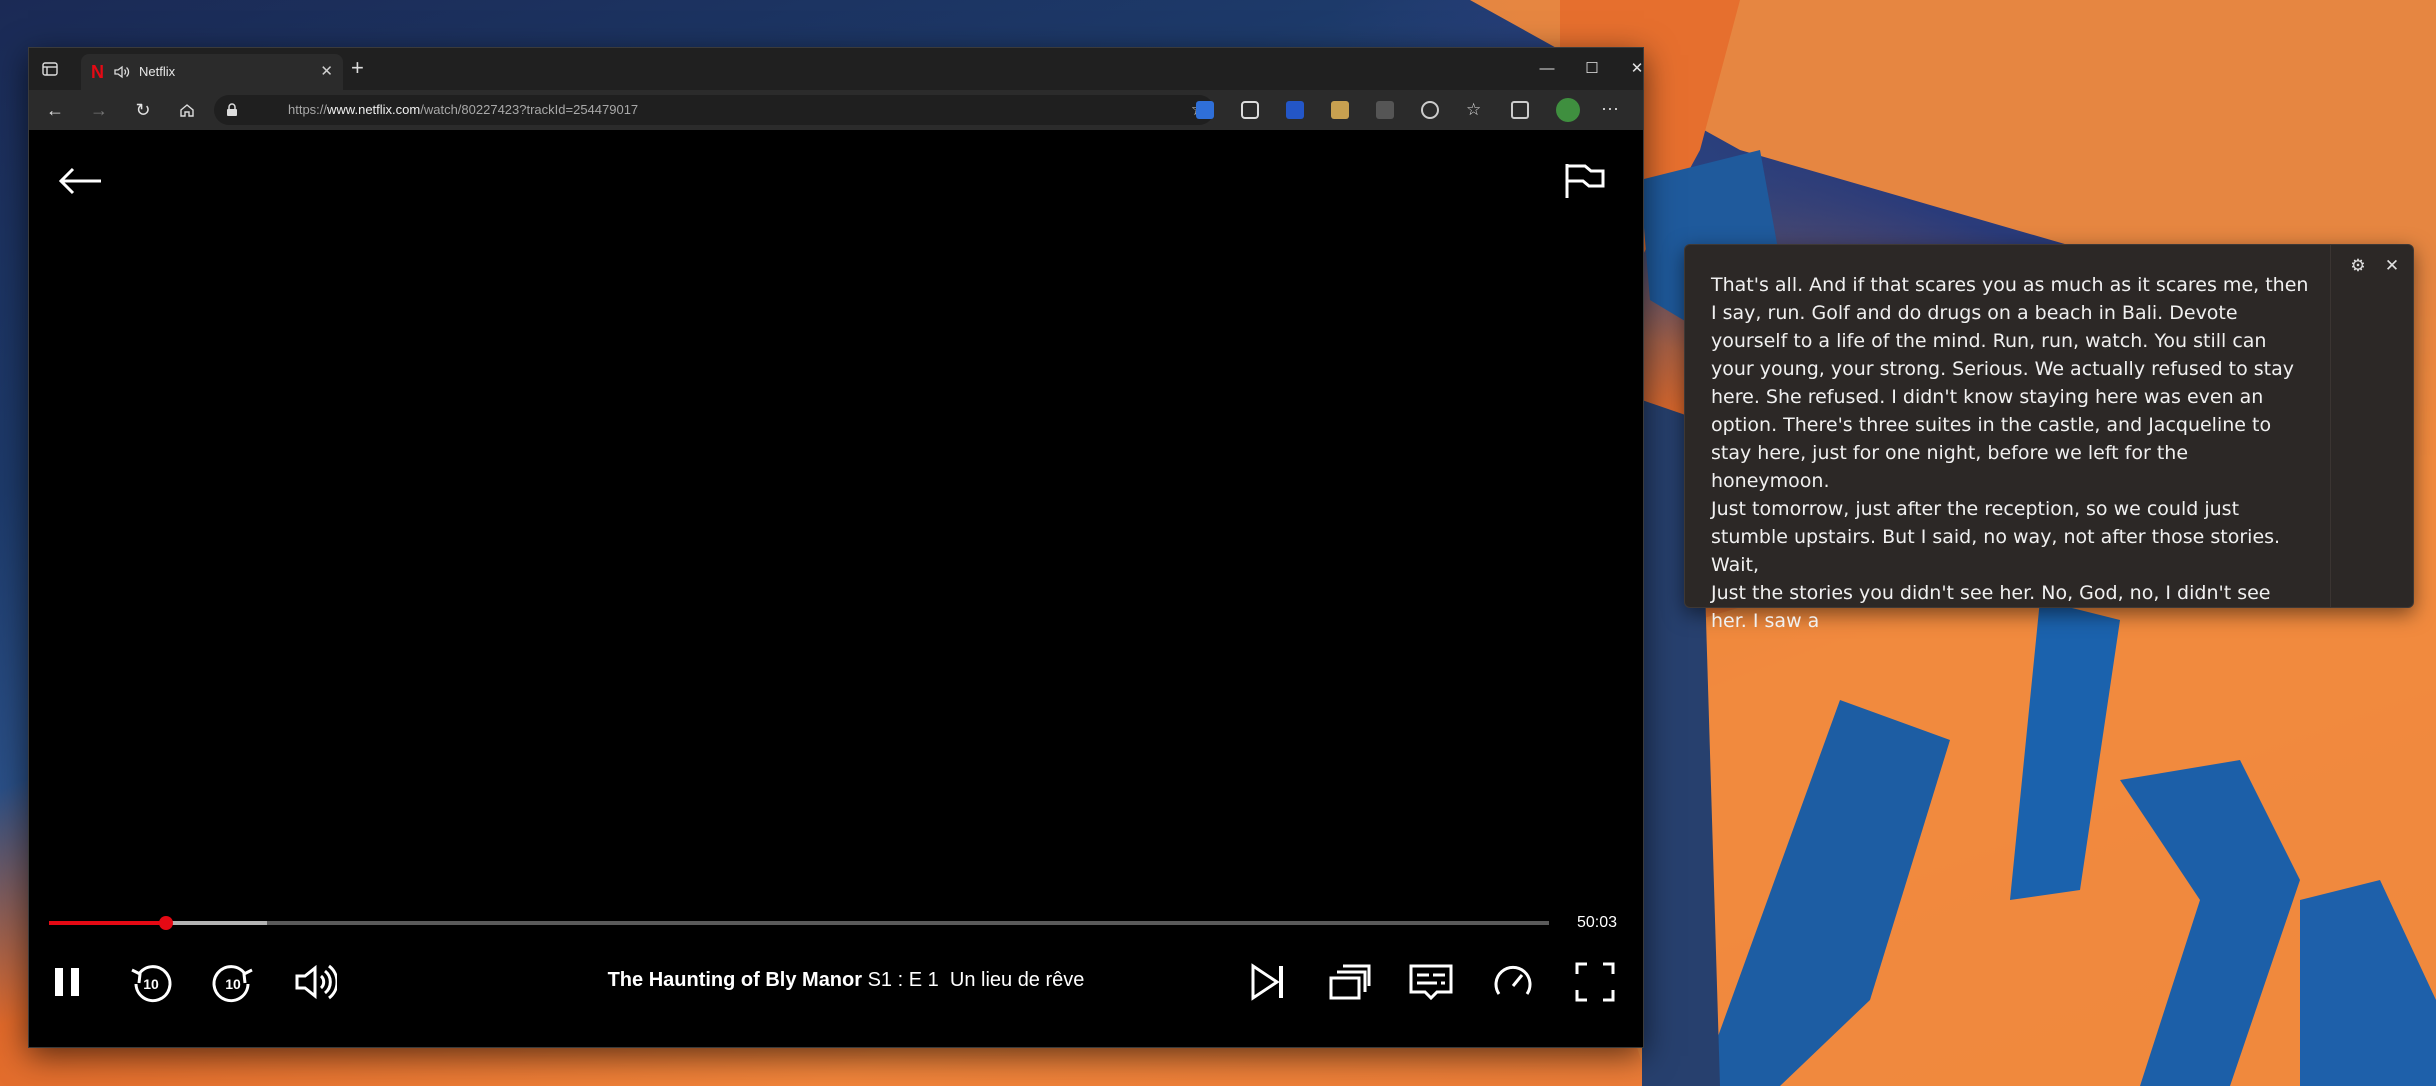 This screenshot has width=2436, height=1086. I want to click on progress-scrubber, so click(166, 923).